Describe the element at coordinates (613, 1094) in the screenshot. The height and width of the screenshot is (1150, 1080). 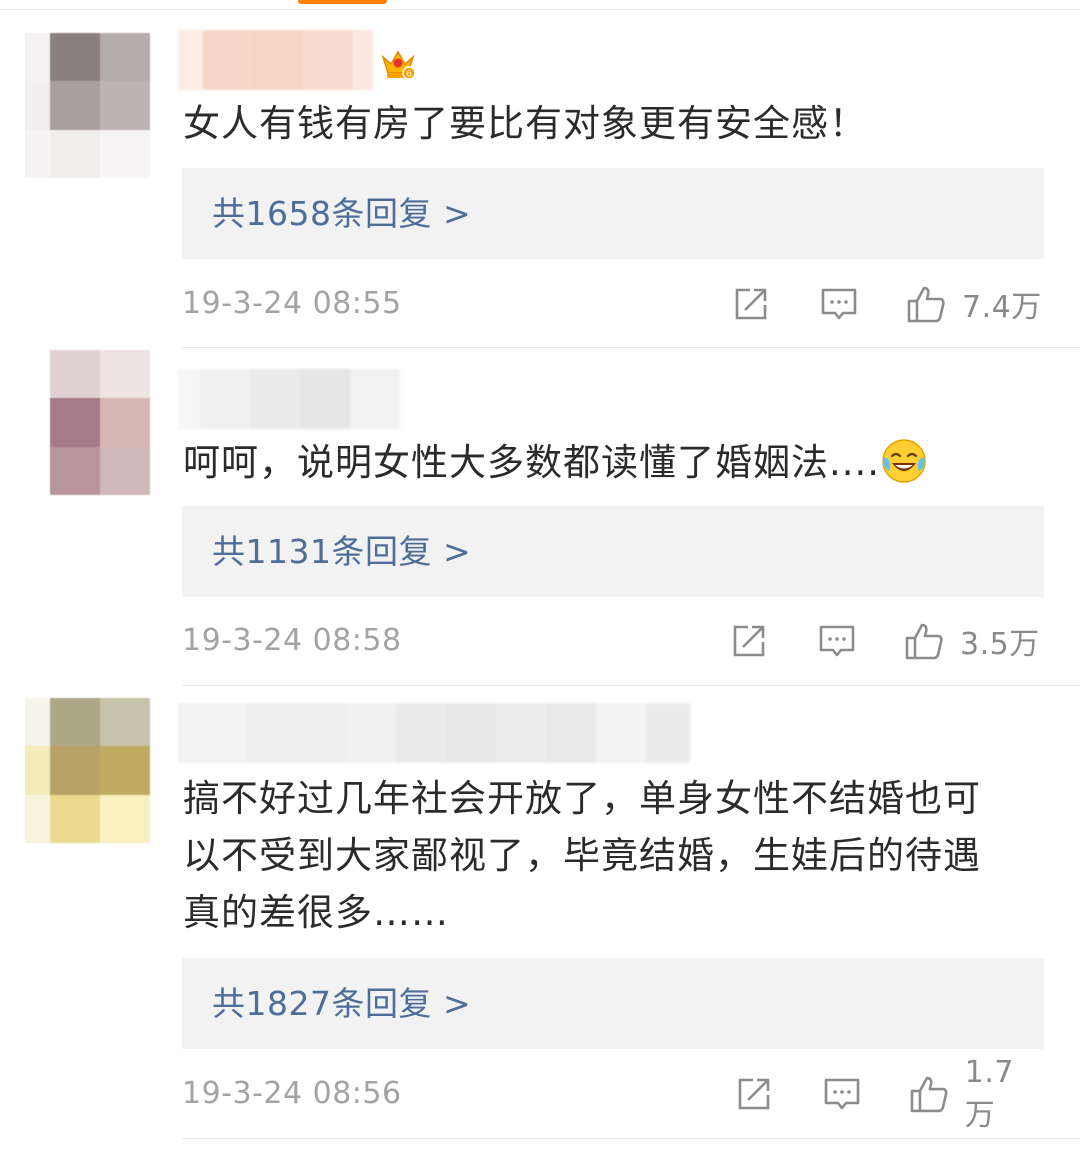
I see `comment-meta: 19-3-24 08:56 1.7万` at that location.